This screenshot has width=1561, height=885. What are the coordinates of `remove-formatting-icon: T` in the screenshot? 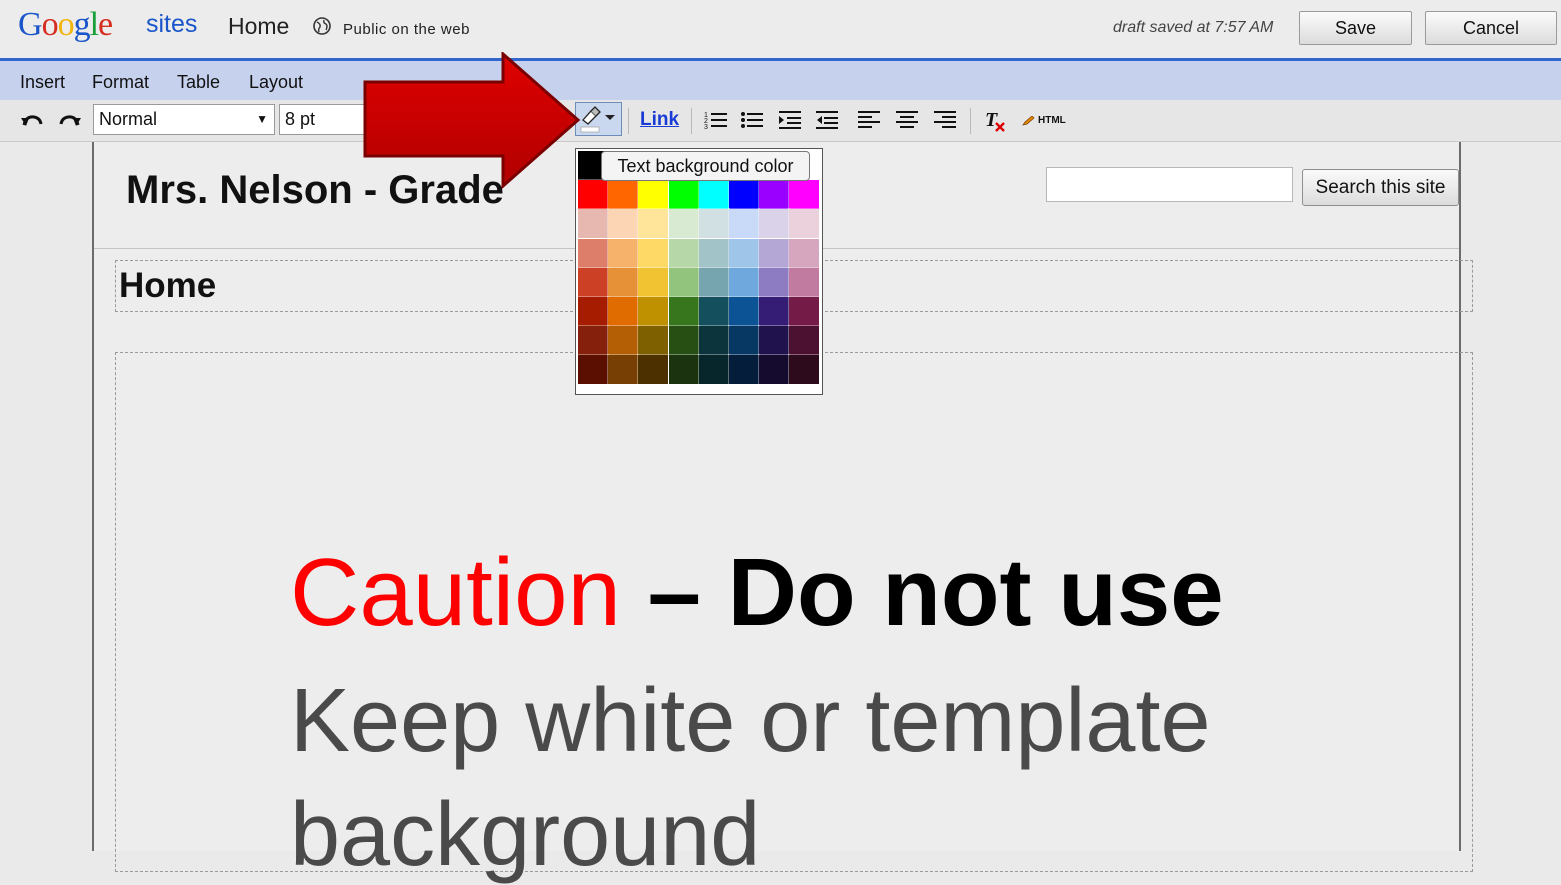 It's located at (996, 121).